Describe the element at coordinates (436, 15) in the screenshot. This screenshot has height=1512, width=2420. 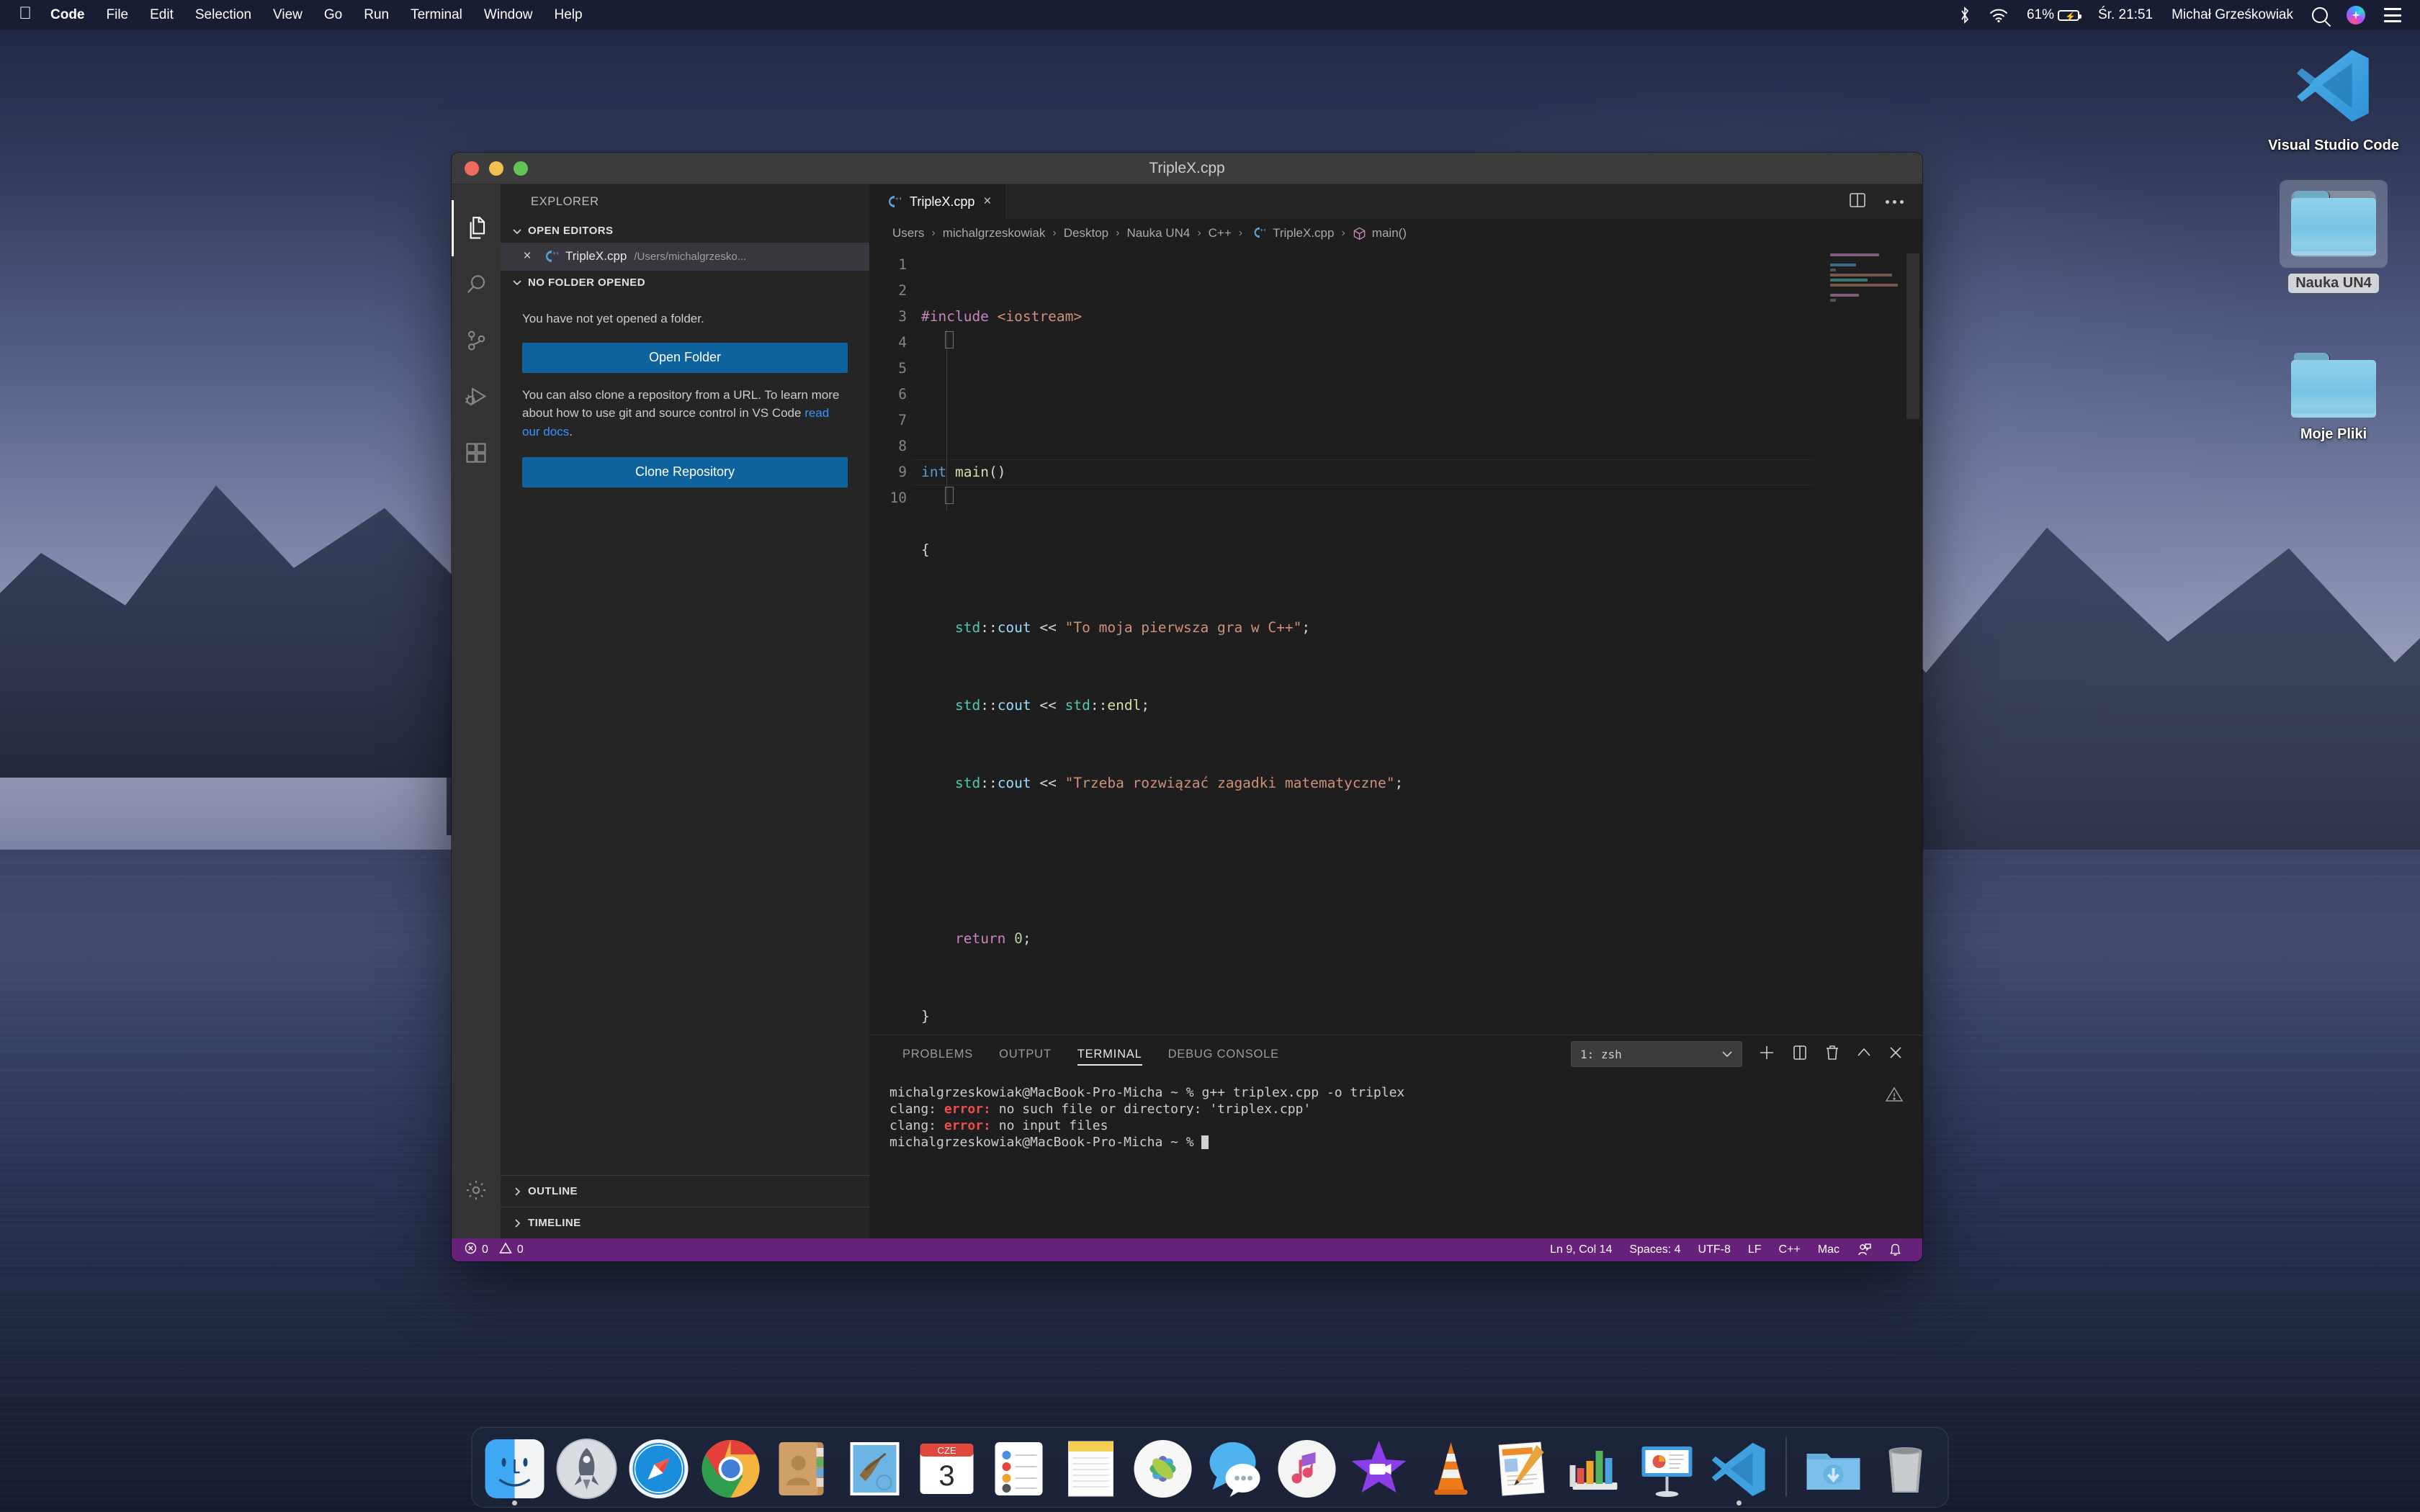
I see `menu-item-terminal: Terminal` at that location.